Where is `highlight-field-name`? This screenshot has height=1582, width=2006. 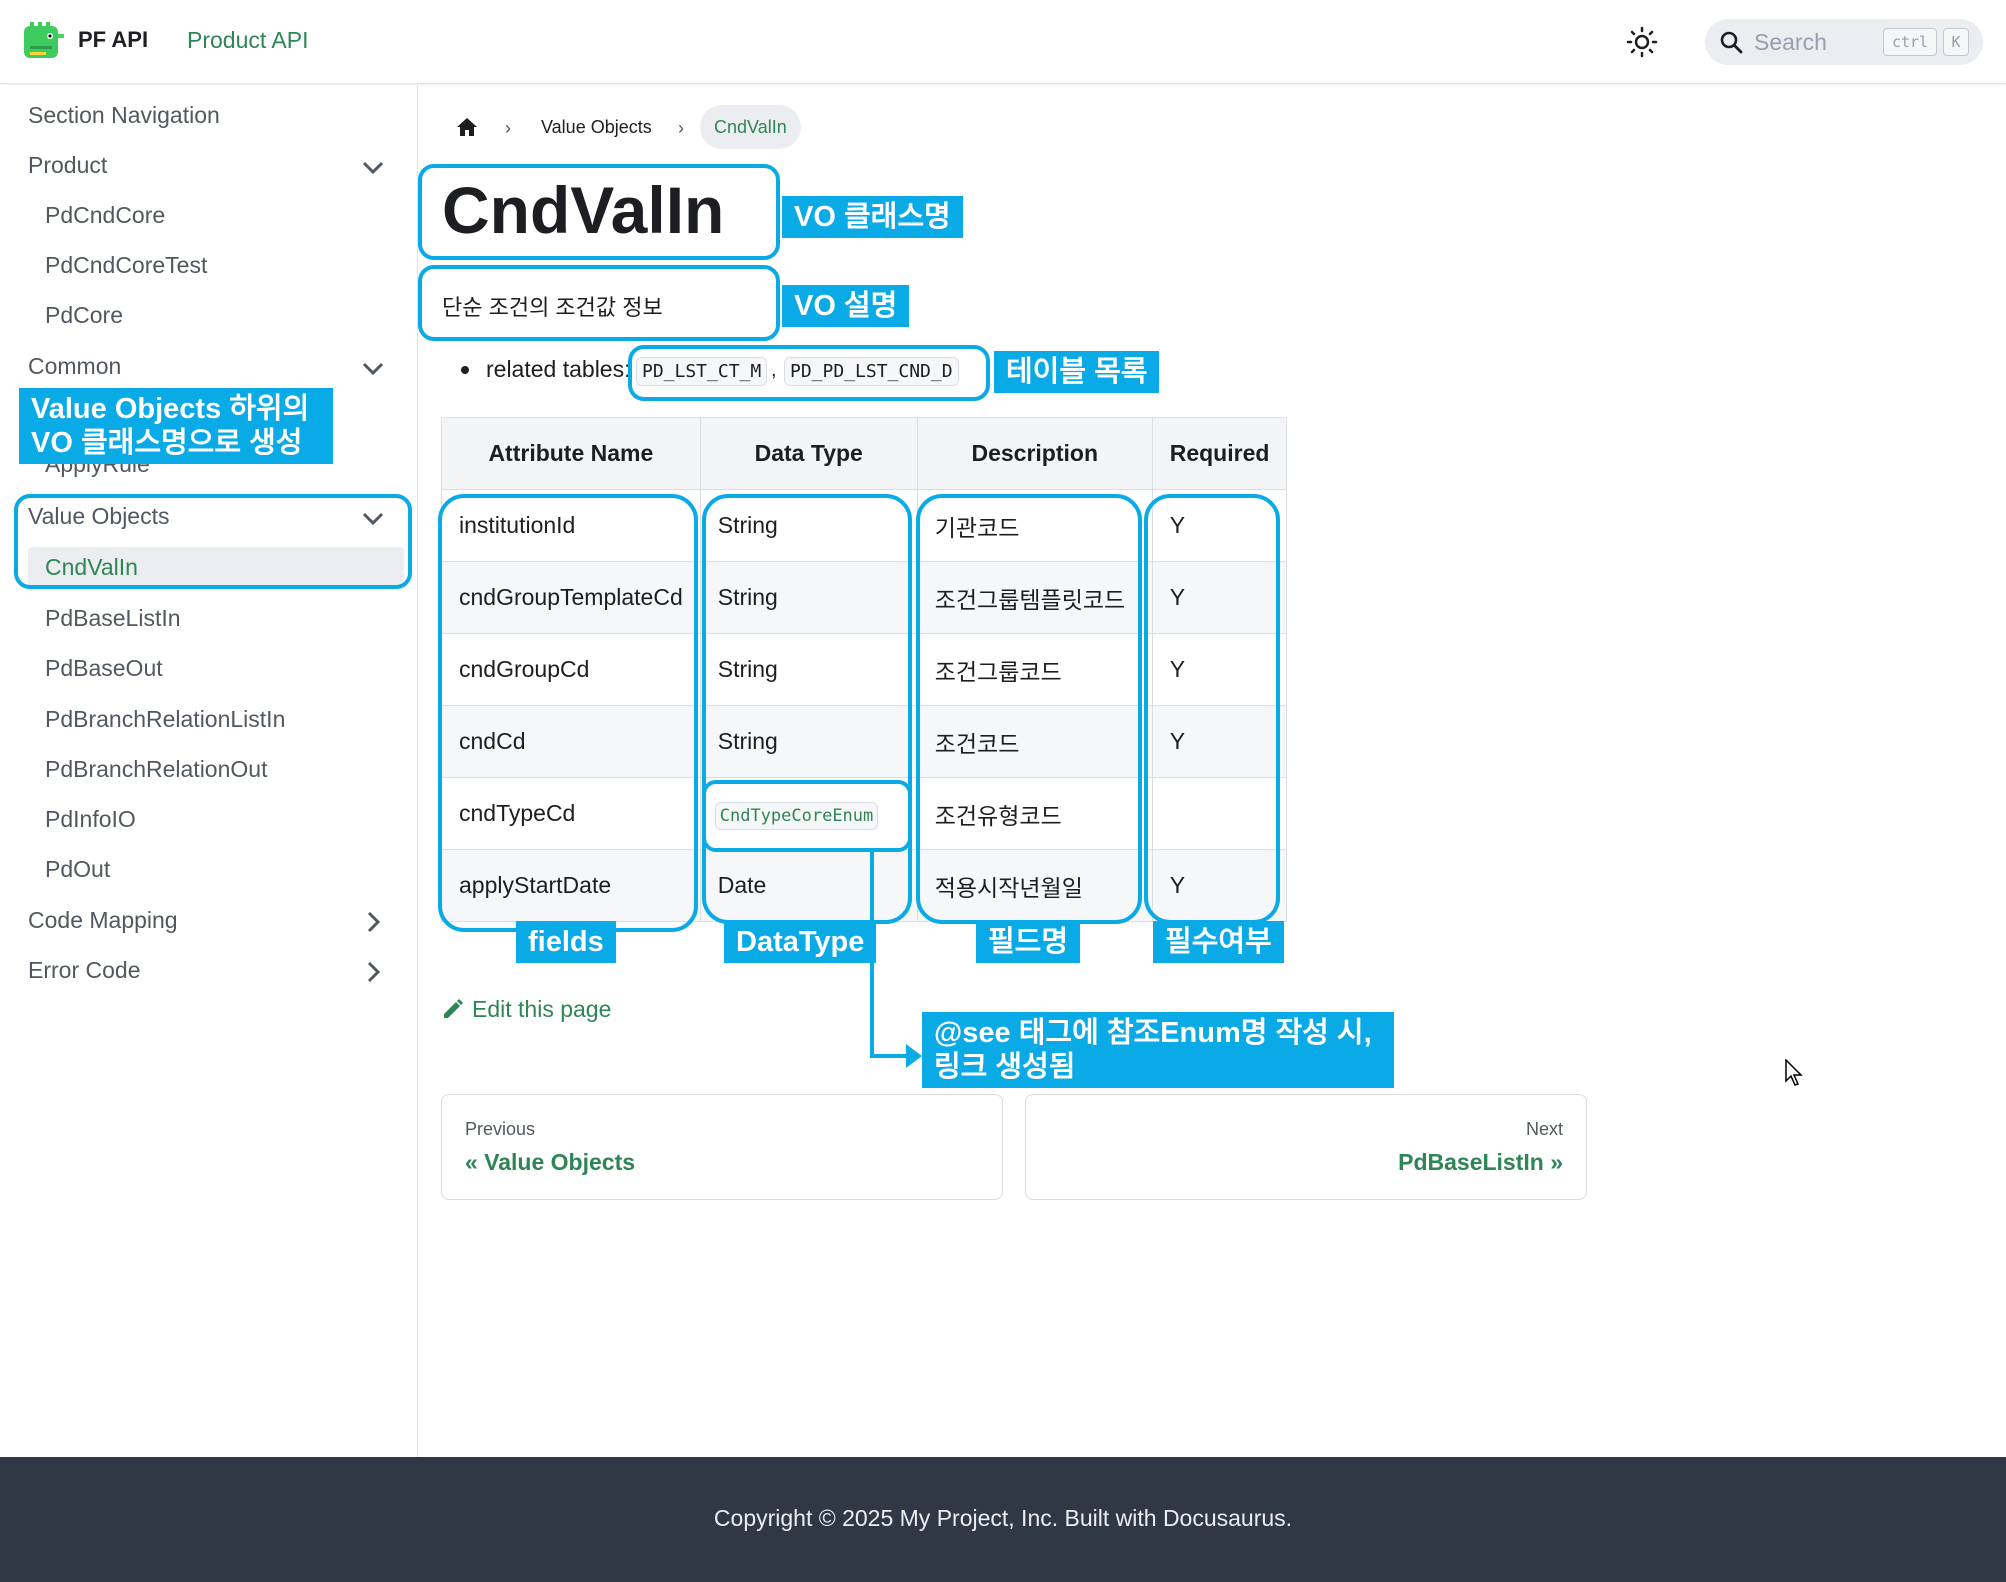
highlight-field-name is located at coordinates (1029, 709).